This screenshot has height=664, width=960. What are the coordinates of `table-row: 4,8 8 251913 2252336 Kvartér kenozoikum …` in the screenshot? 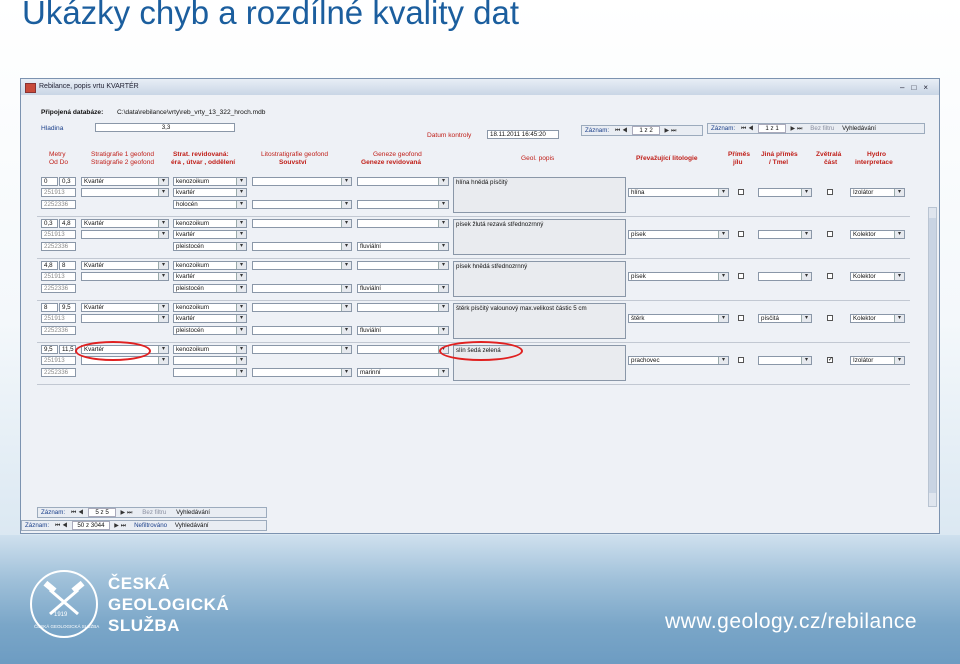 It's located at (473, 280).